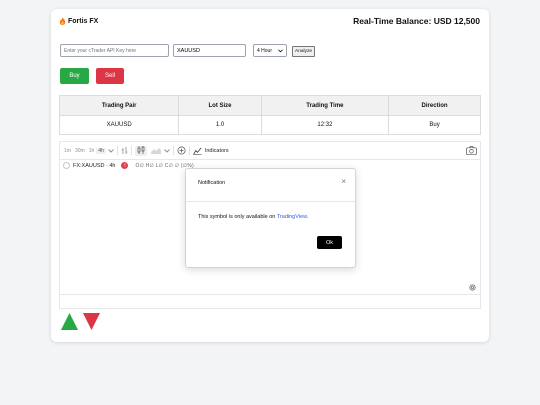  I want to click on column-header: Direction, so click(434, 105).